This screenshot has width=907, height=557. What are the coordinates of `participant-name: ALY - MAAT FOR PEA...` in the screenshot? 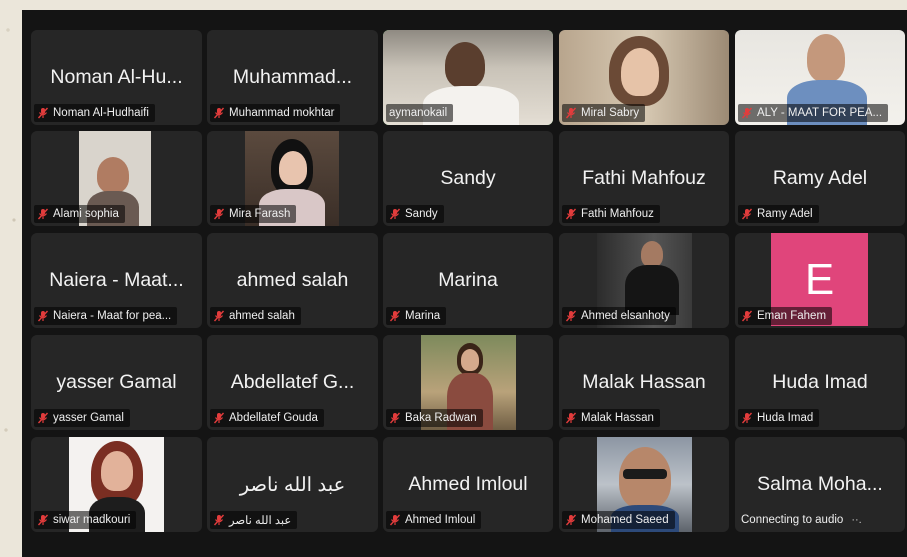 It's located at (820, 113).